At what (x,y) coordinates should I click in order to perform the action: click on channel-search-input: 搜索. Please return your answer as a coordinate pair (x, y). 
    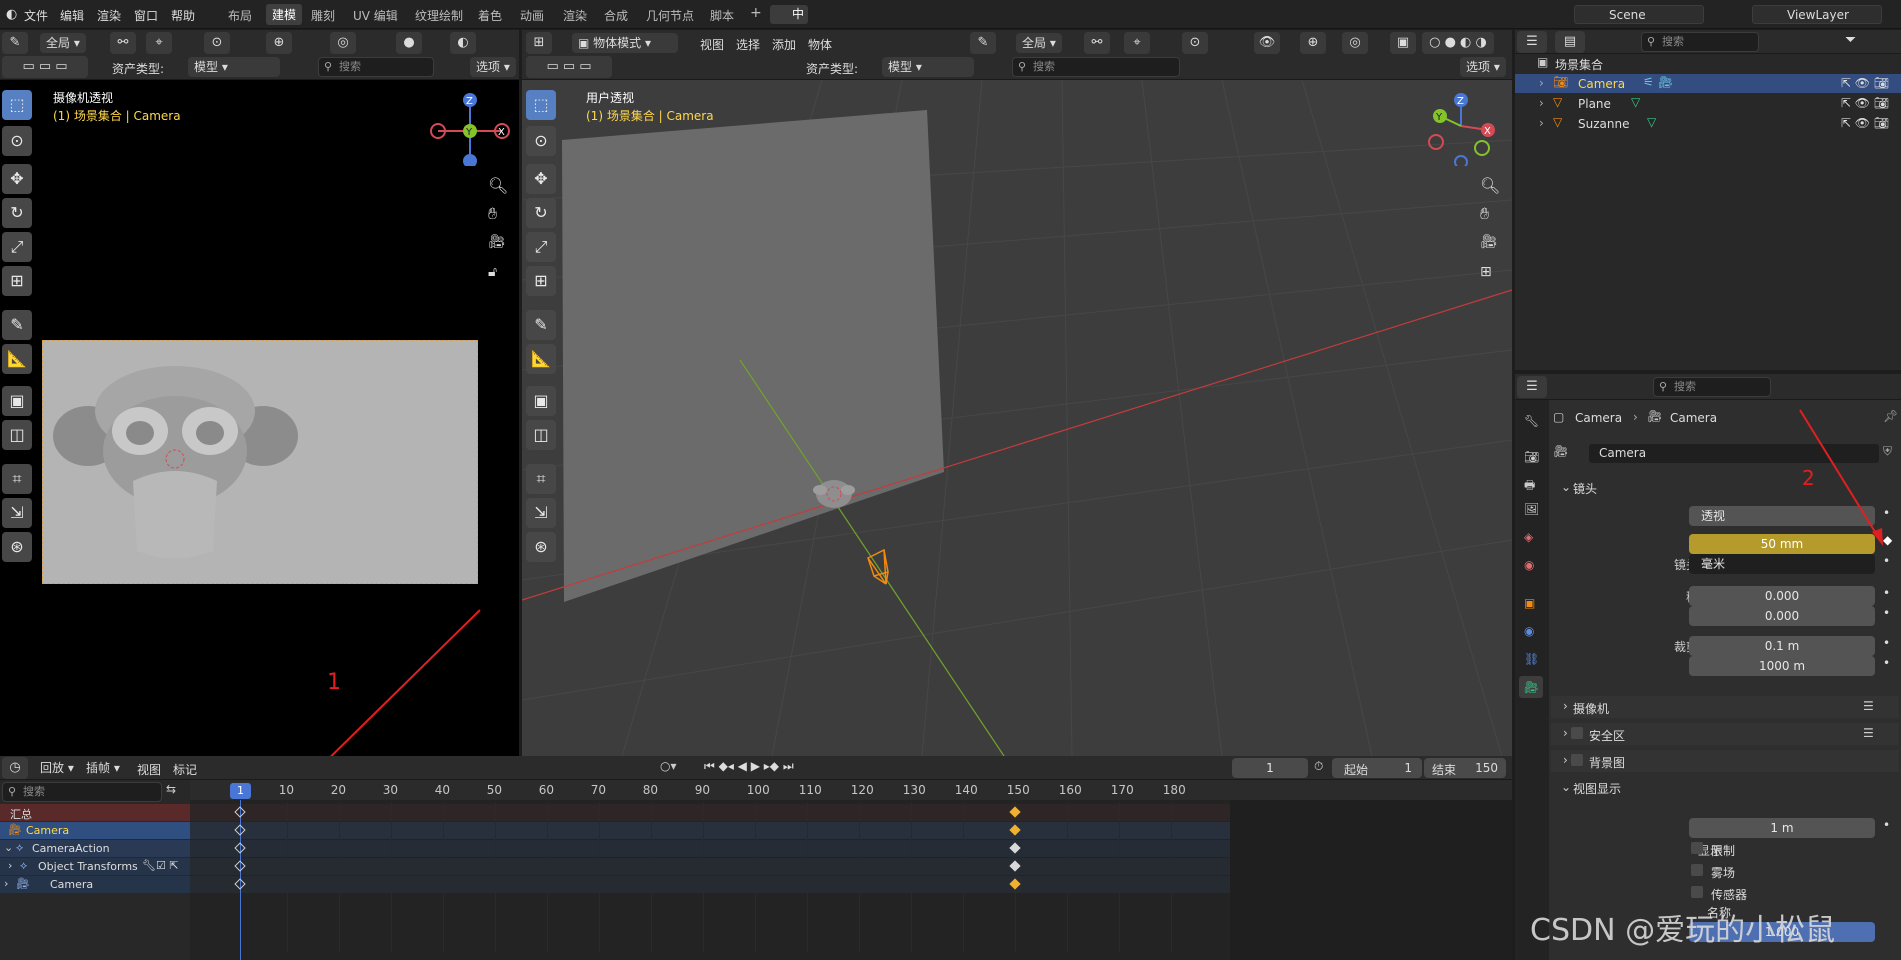
    Looking at the image, I should click on (82, 792).